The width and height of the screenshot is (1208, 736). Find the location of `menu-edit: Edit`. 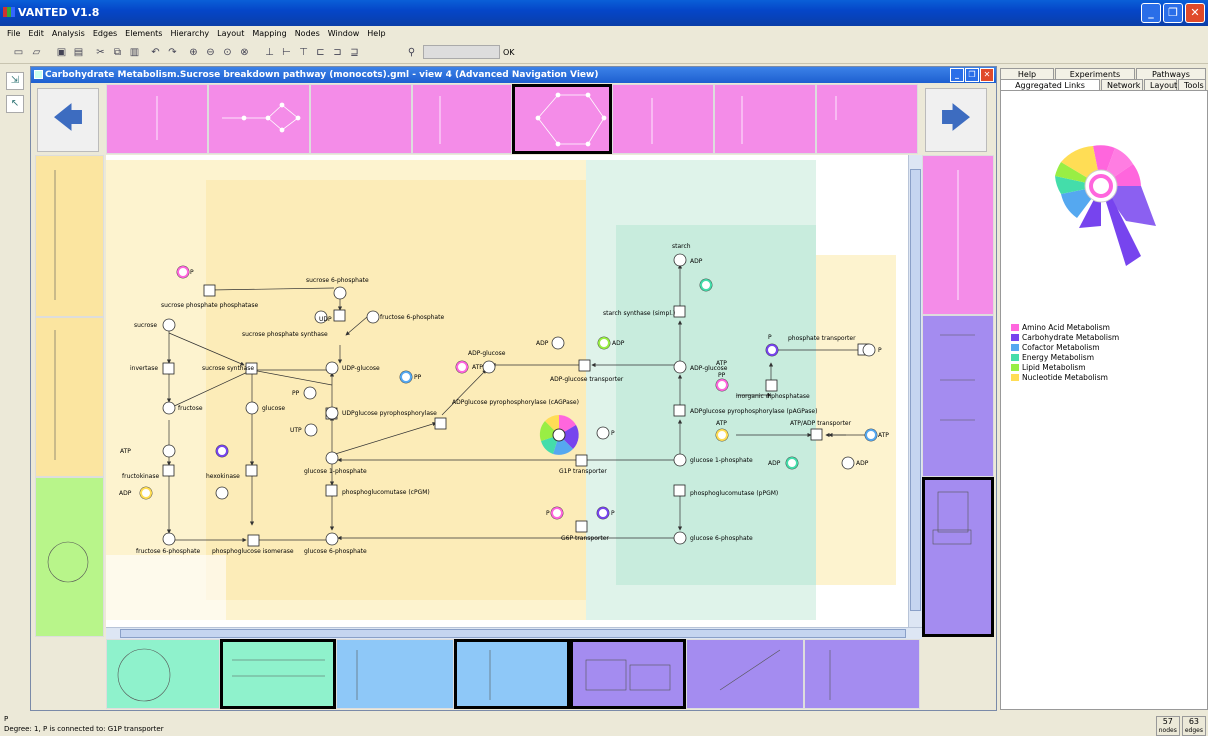

menu-edit: Edit is located at coordinates (36, 34).